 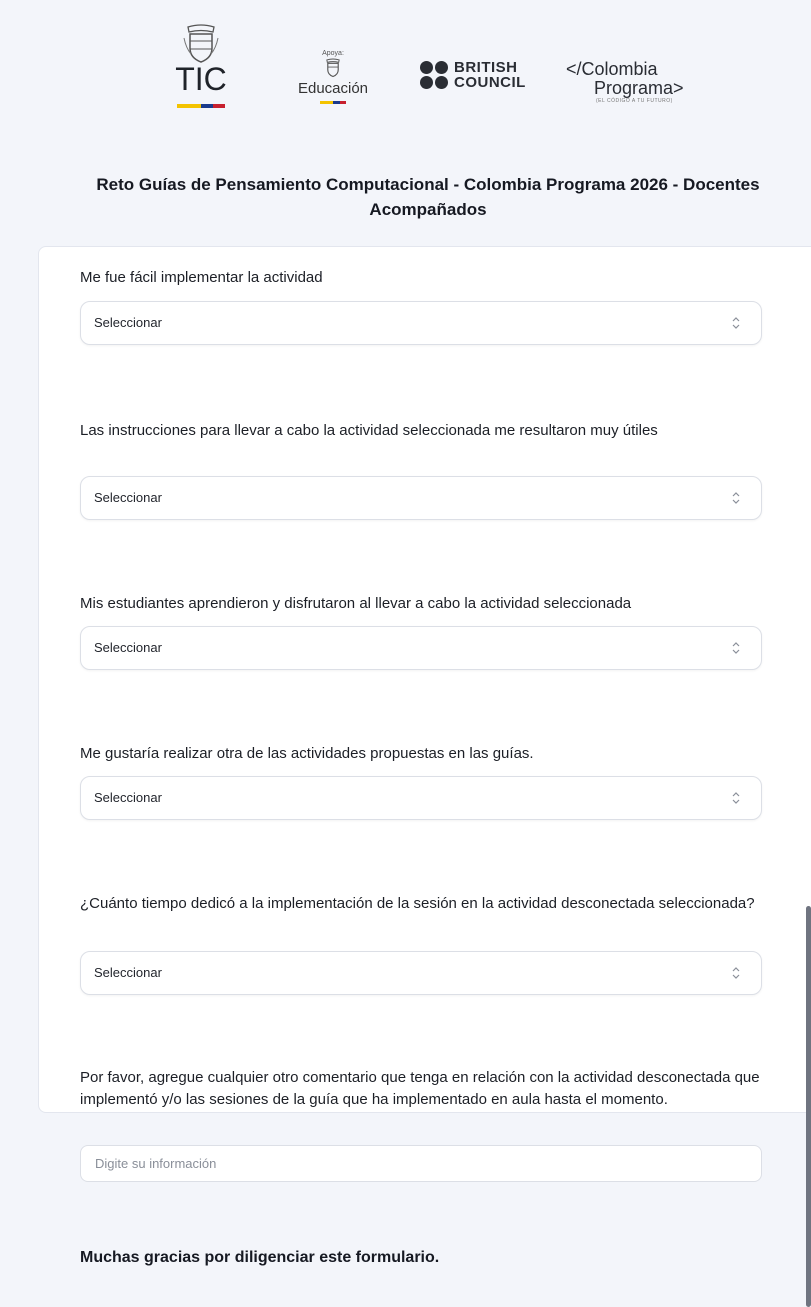 What do you see at coordinates (333, 88) in the screenshot?
I see `educacion-logo-text: Educación` at bounding box center [333, 88].